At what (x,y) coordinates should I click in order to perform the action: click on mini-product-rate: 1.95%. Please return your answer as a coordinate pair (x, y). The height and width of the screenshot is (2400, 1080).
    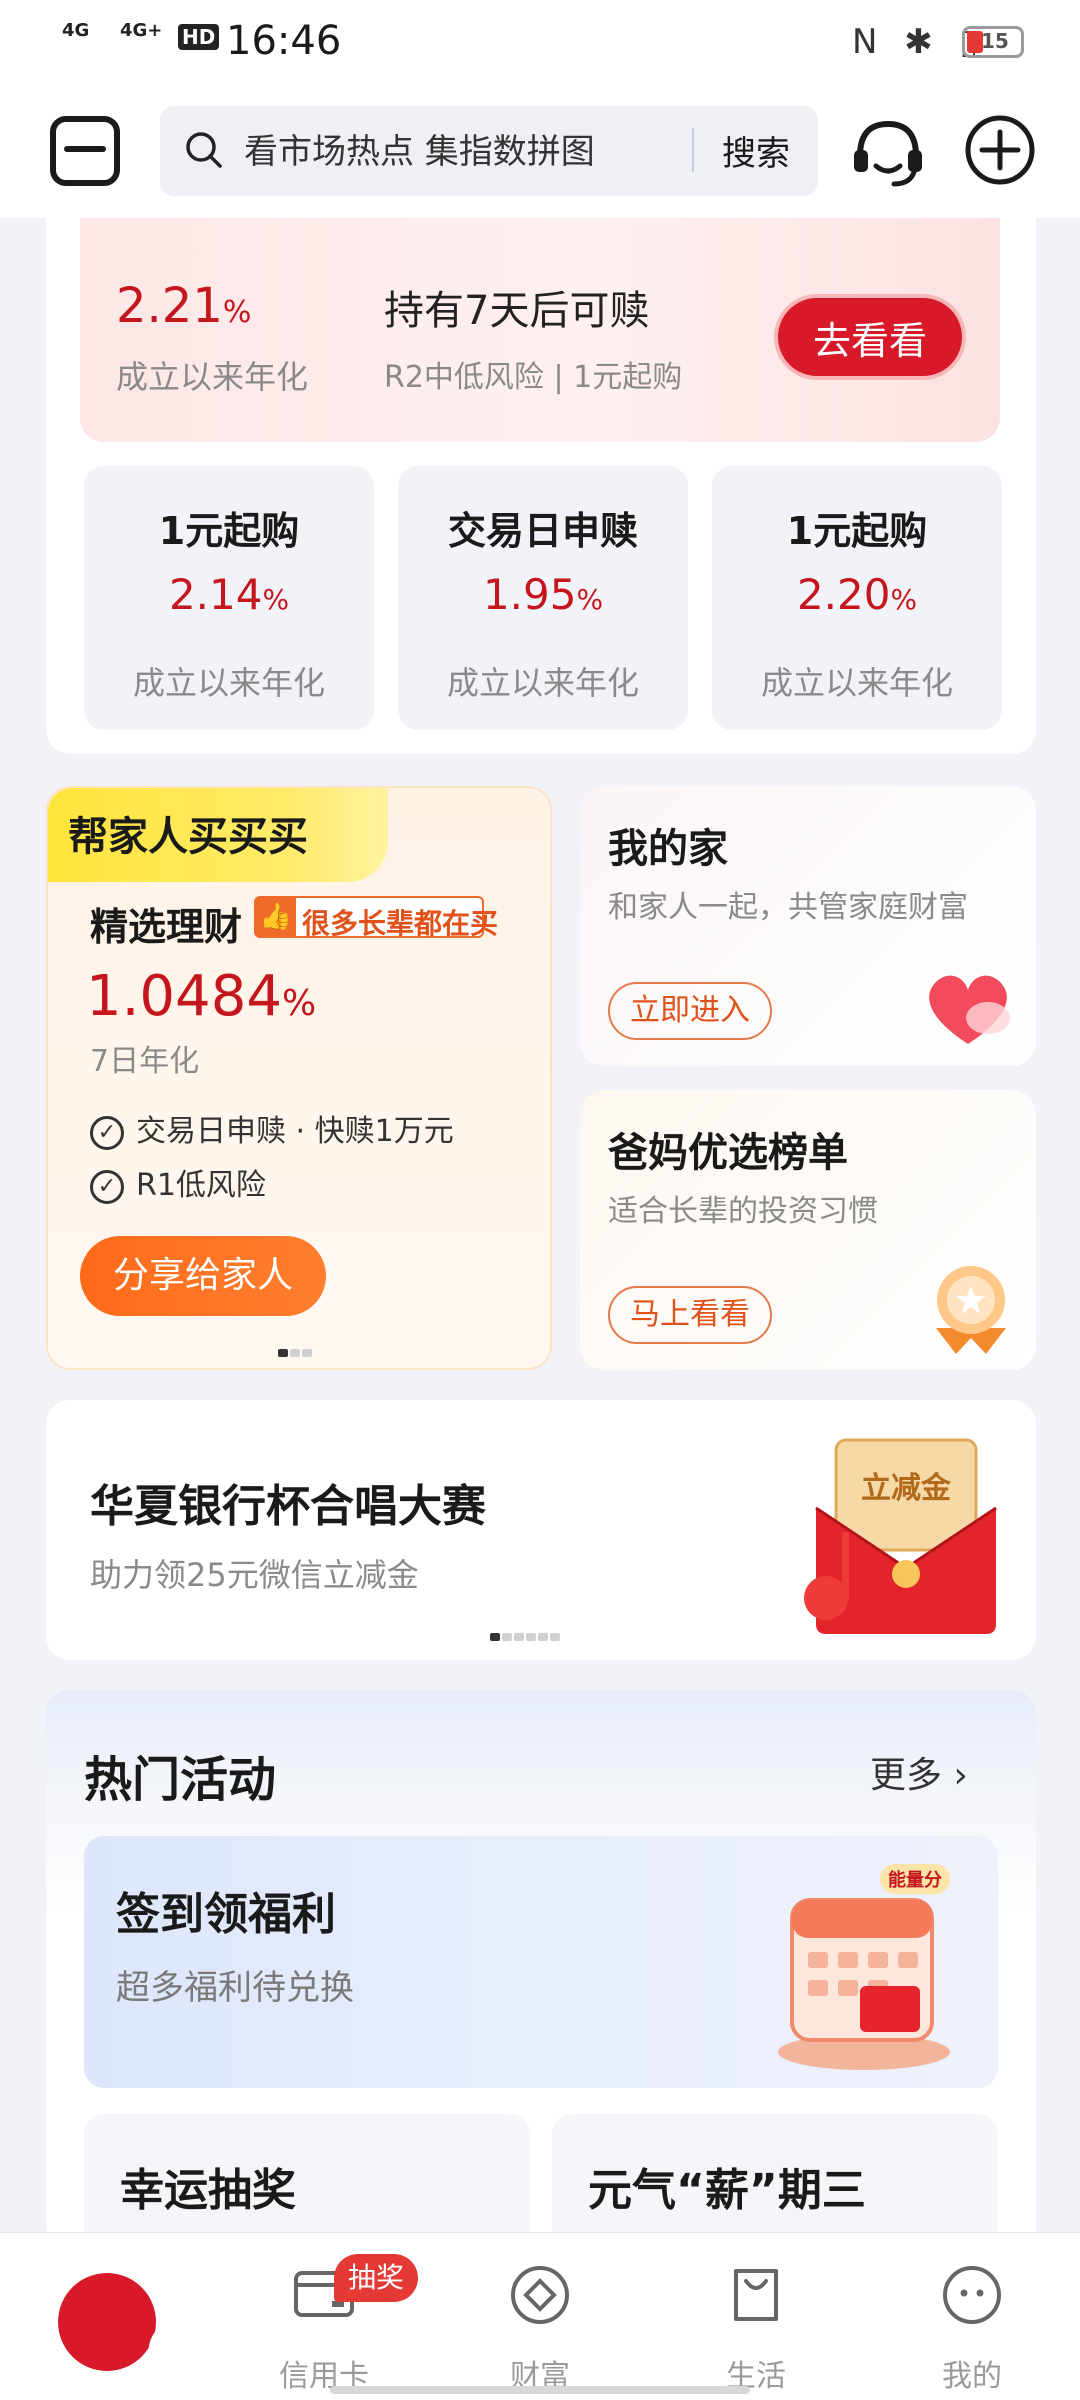
    Looking at the image, I should click on (543, 594).